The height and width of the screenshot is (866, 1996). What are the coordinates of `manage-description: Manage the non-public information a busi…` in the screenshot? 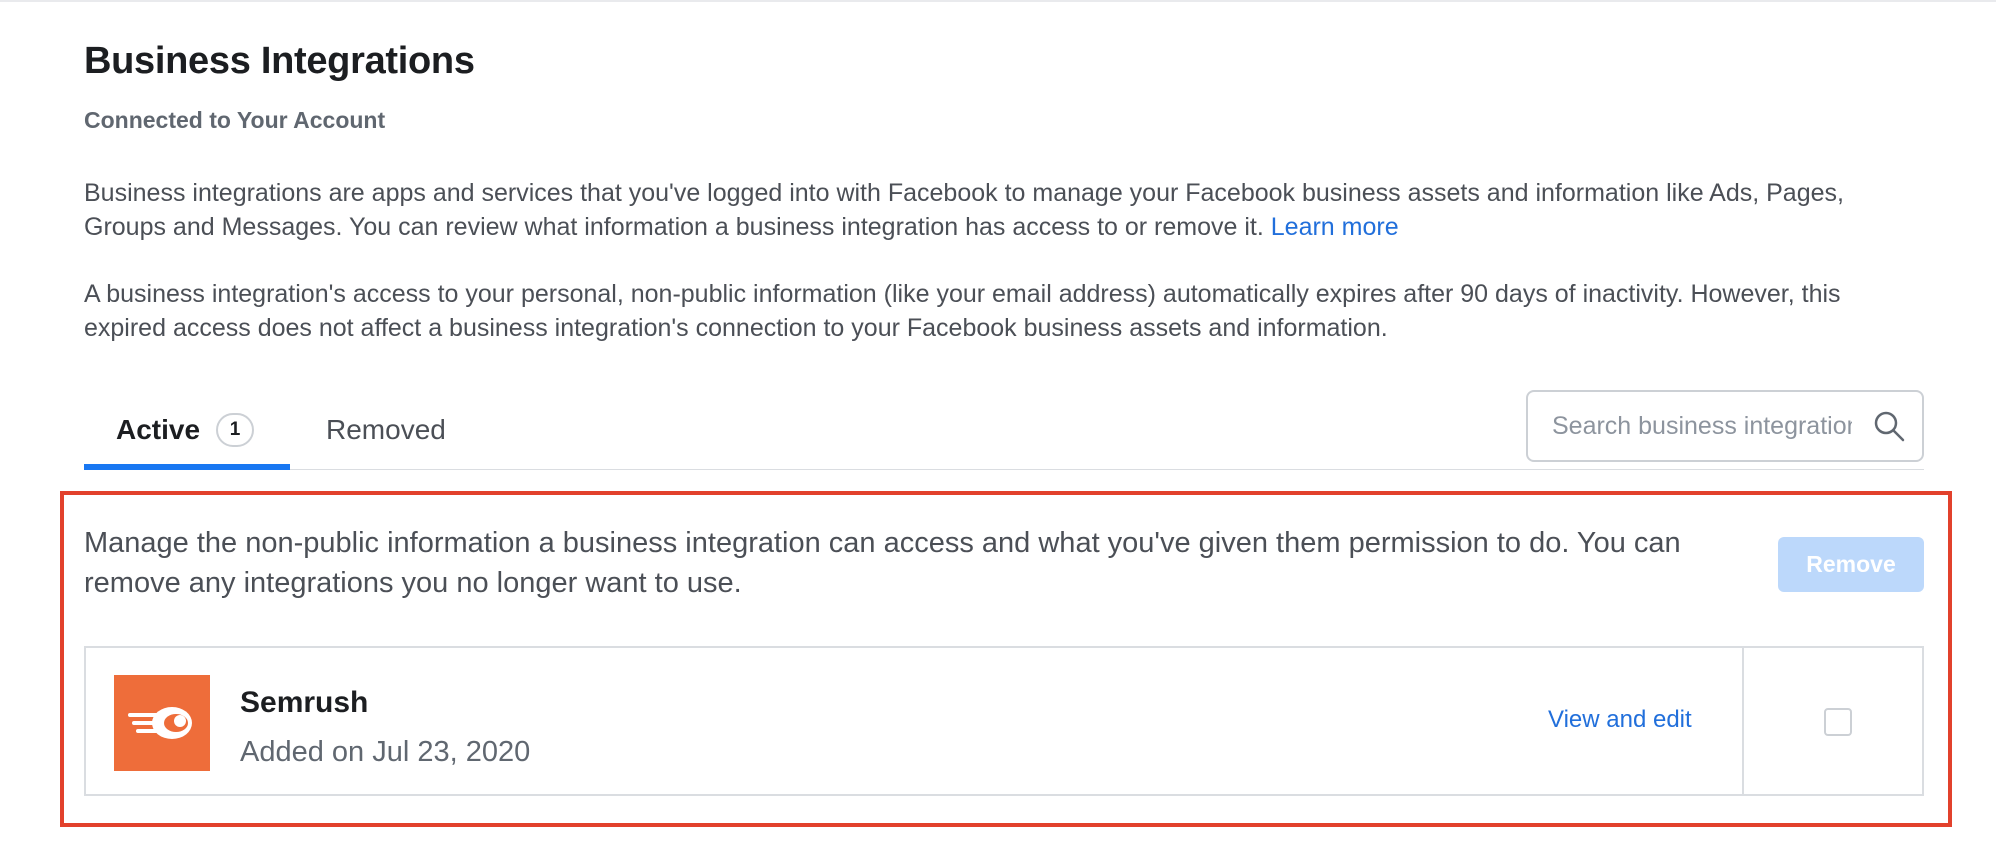 It's located at (882, 563).